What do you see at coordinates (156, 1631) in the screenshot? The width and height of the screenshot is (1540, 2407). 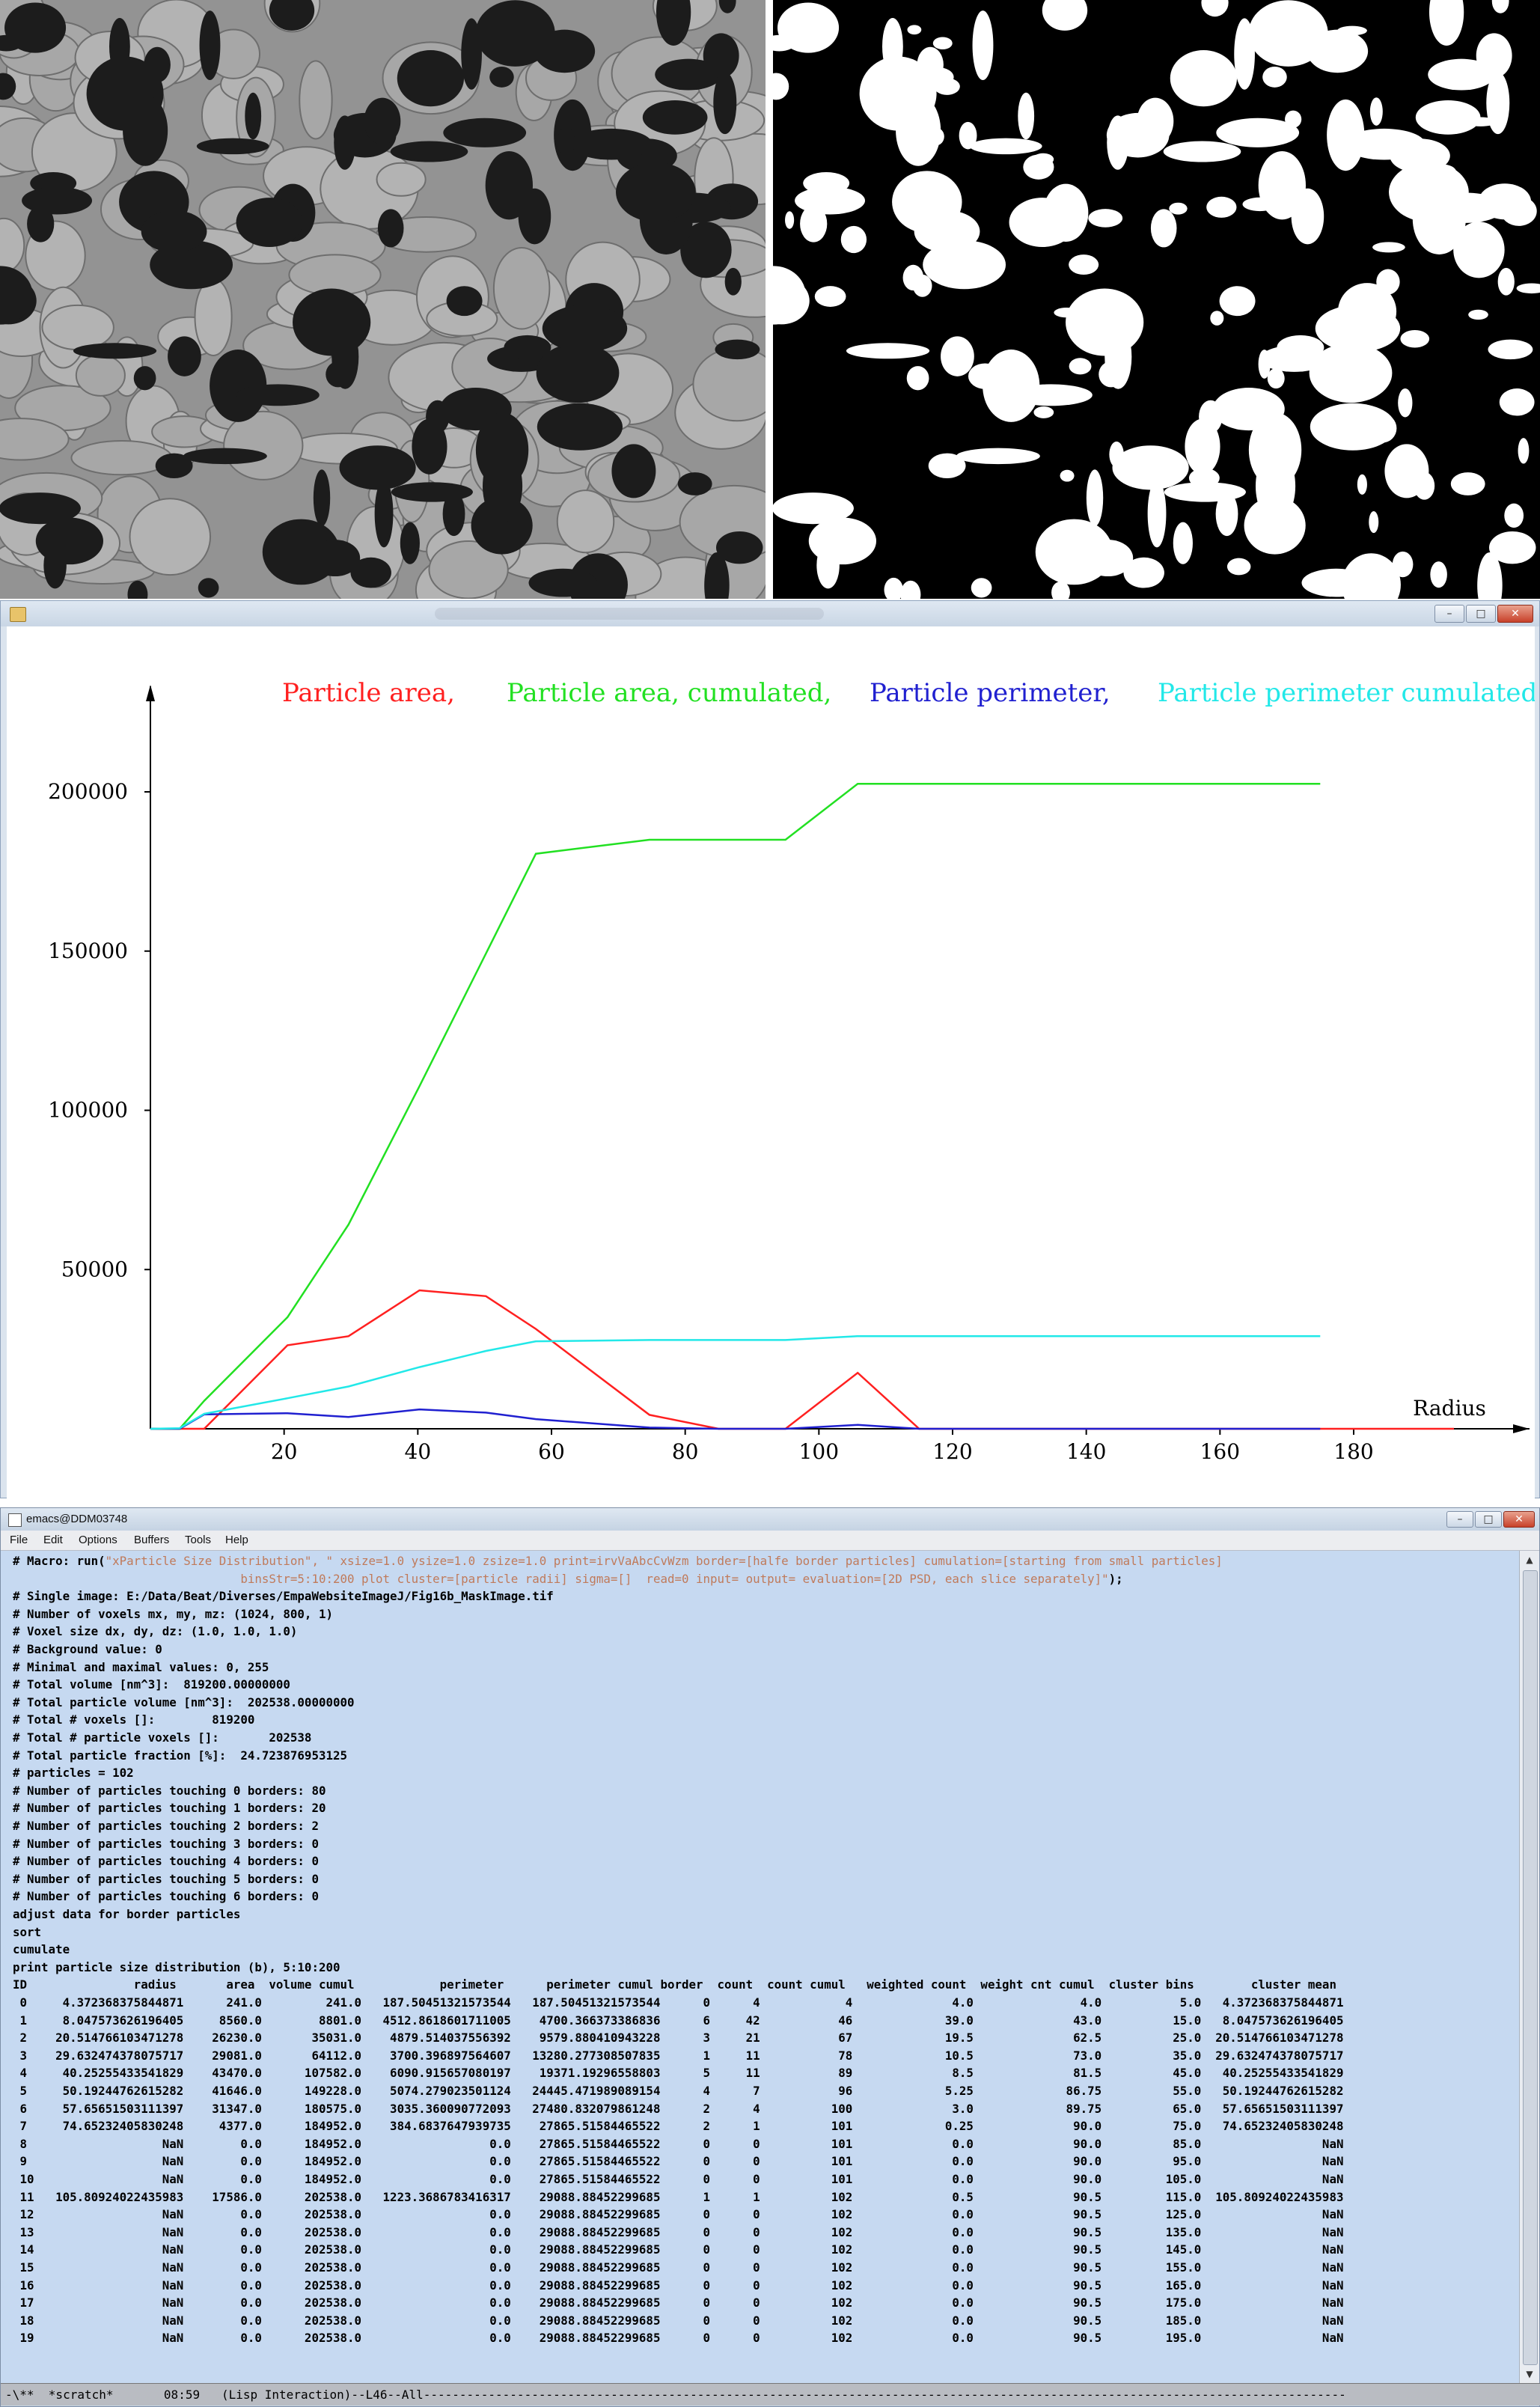 I see `buffer-line: # Voxel size dx, dy, dz: (1.0, 1.0, 1.0)` at bounding box center [156, 1631].